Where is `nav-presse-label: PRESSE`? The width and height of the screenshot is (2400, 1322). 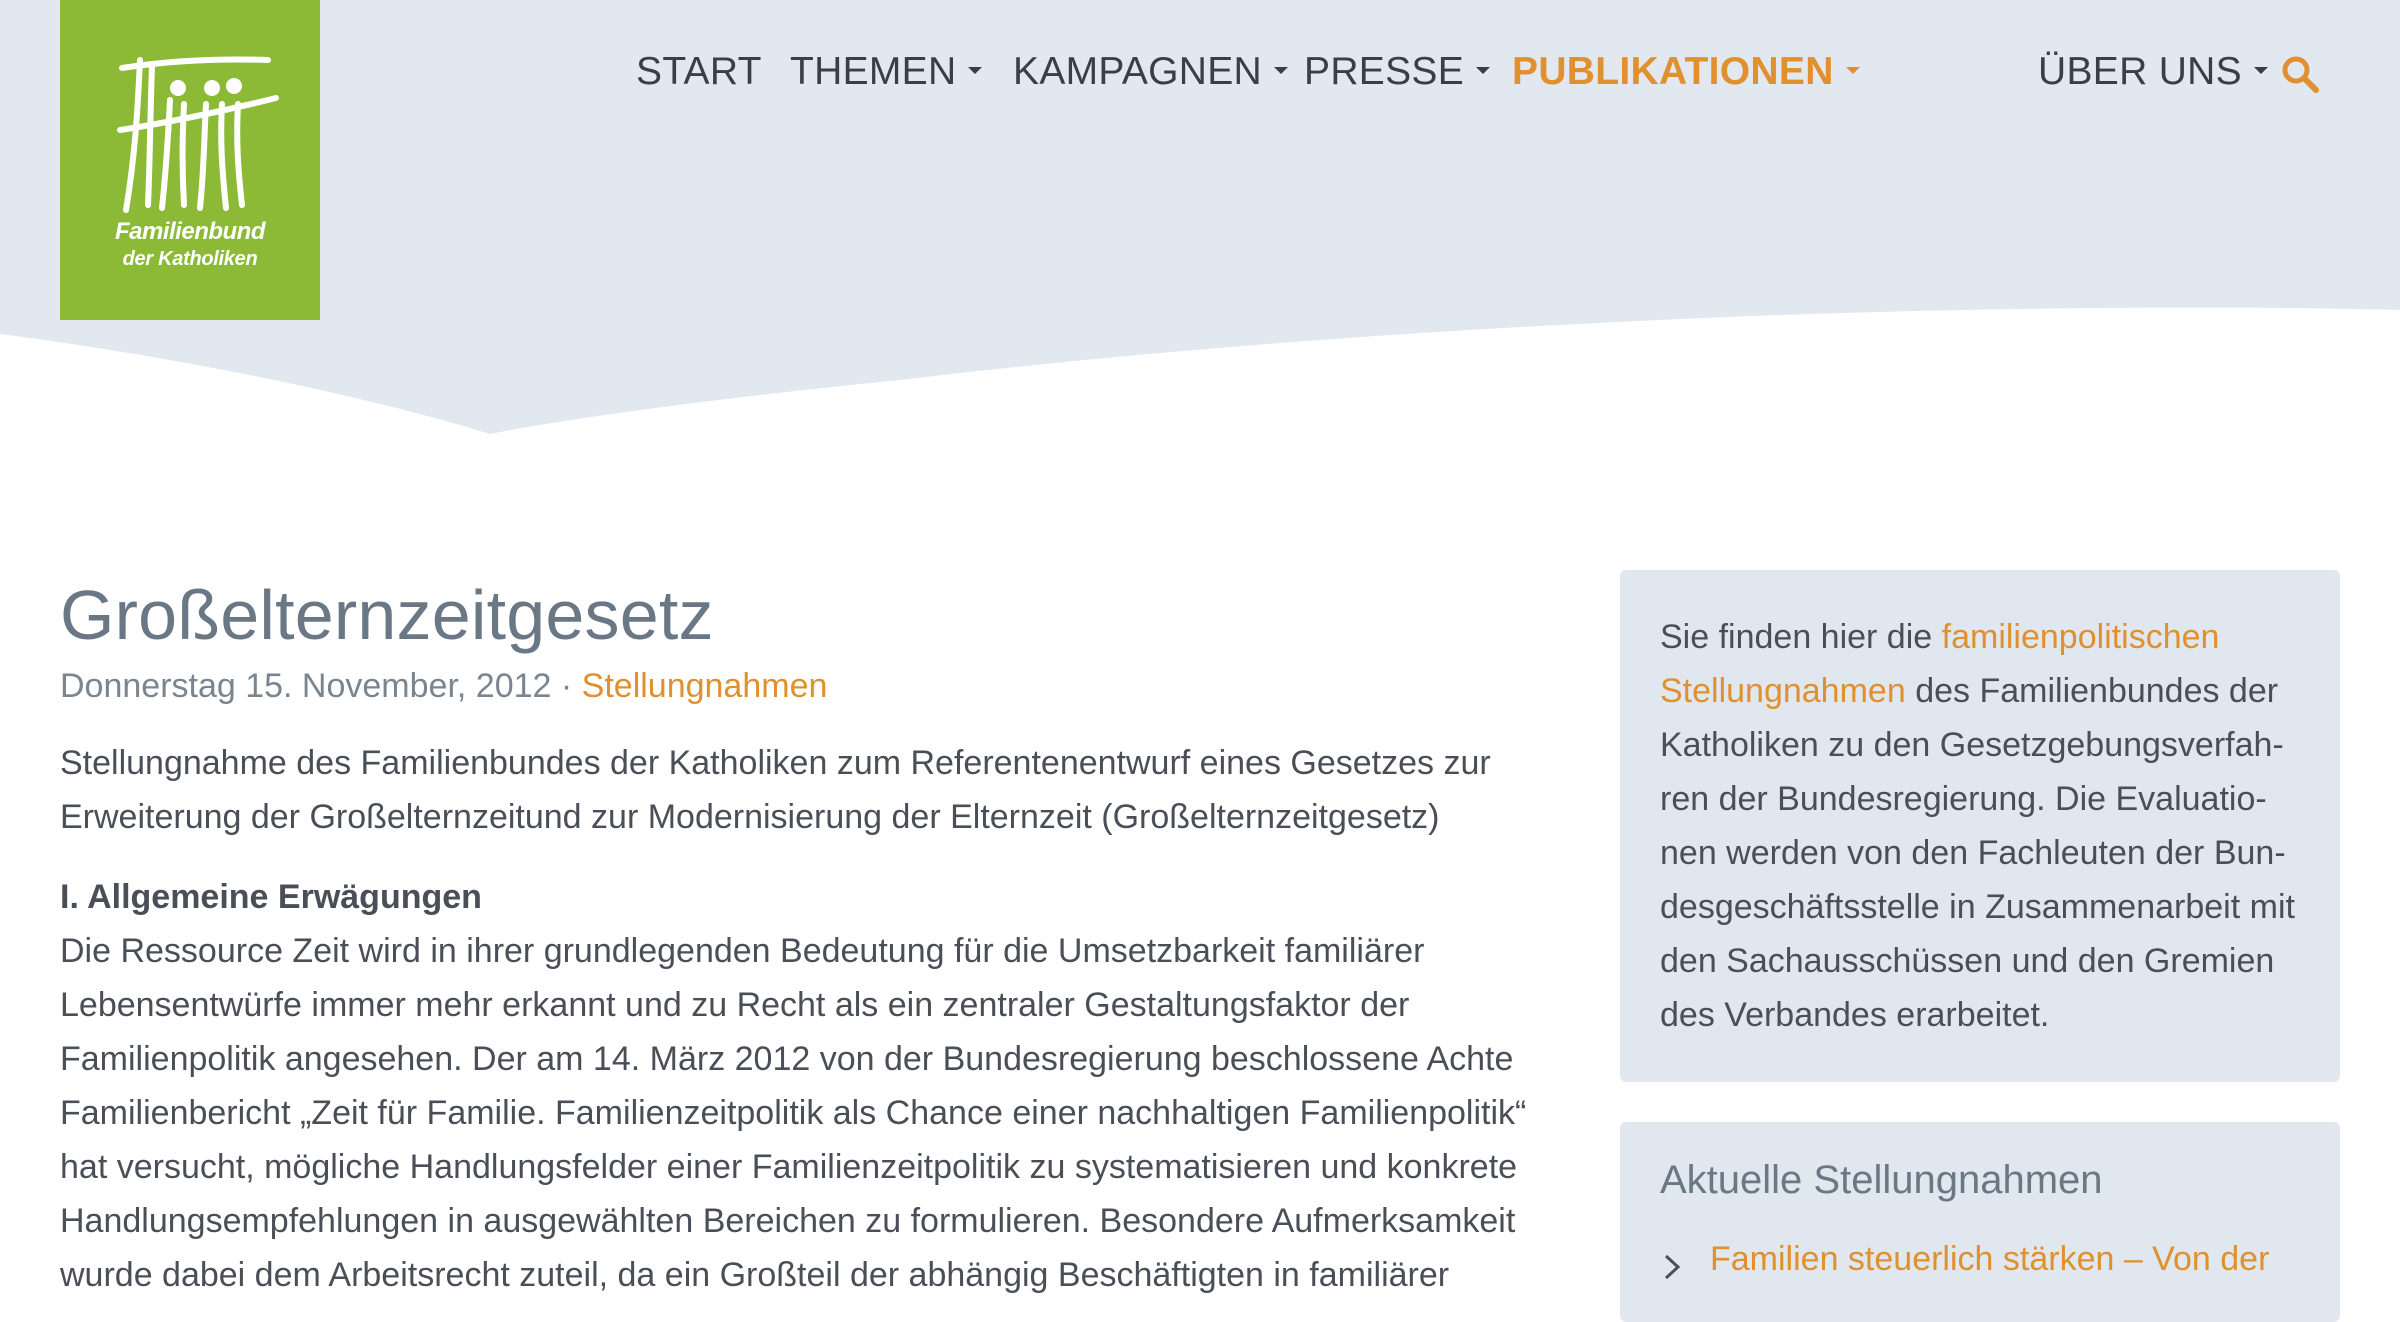 nav-presse-label: PRESSE is located at coordinates (1384, 71).